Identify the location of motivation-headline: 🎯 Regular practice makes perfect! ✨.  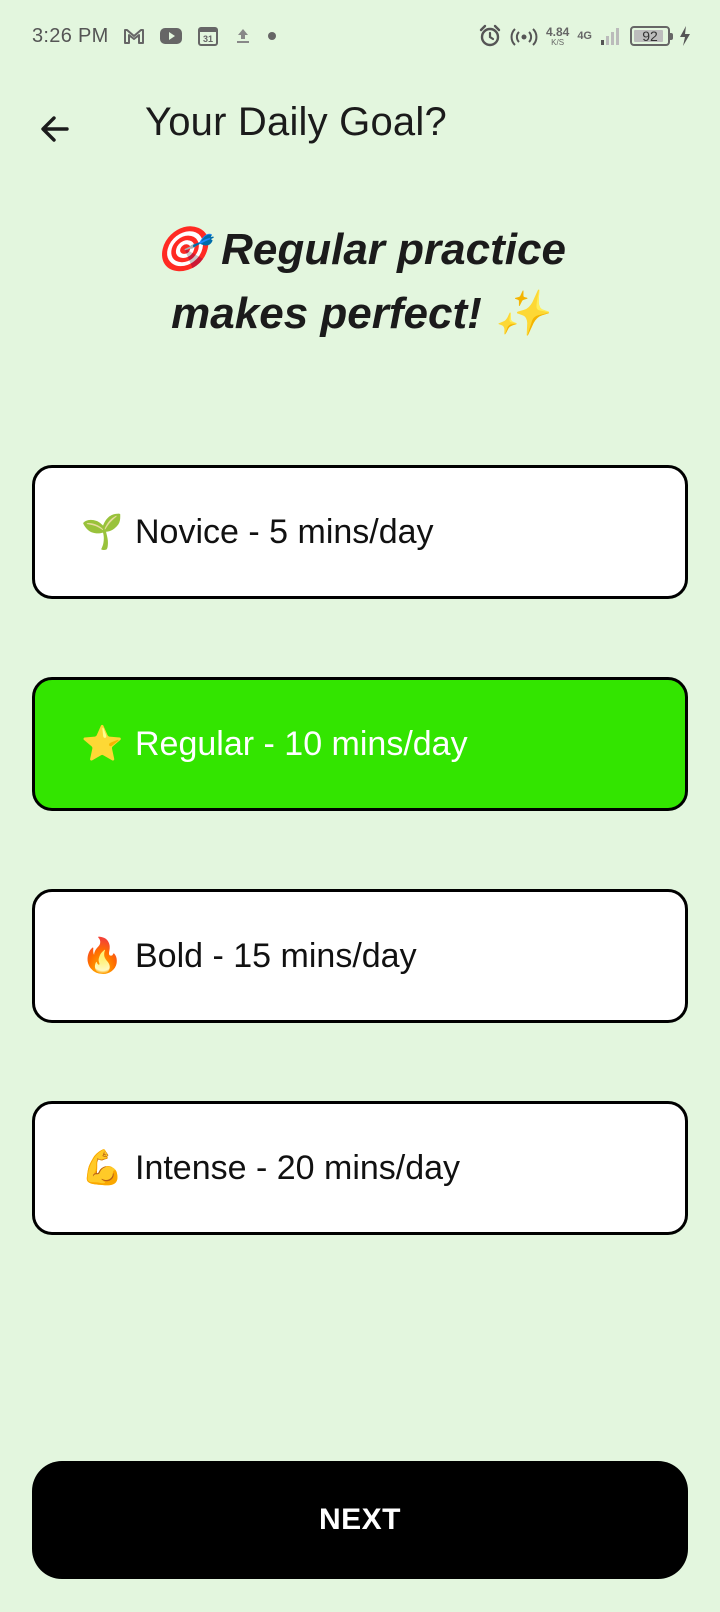
(360, 282).